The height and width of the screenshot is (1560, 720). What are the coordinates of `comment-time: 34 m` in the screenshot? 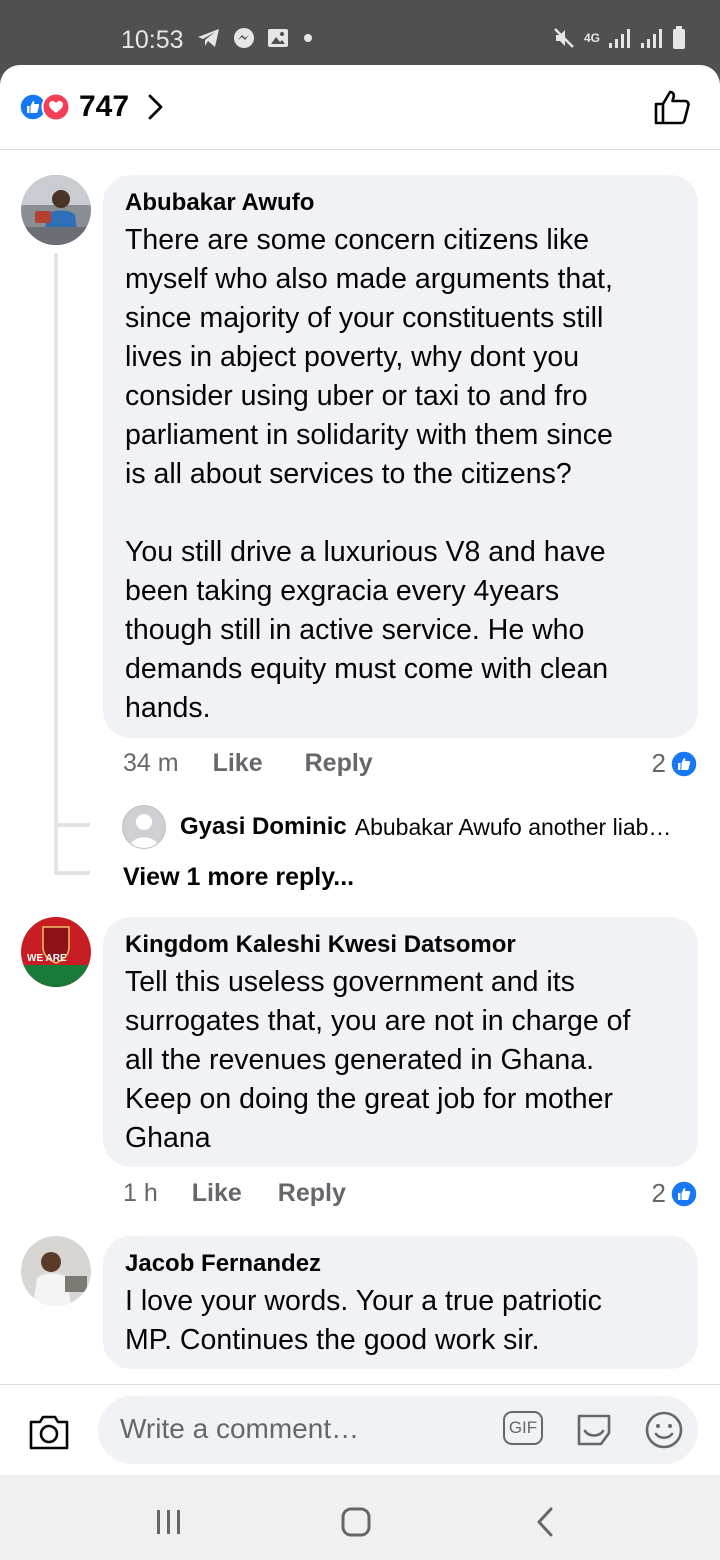 It's located at (151, 763).